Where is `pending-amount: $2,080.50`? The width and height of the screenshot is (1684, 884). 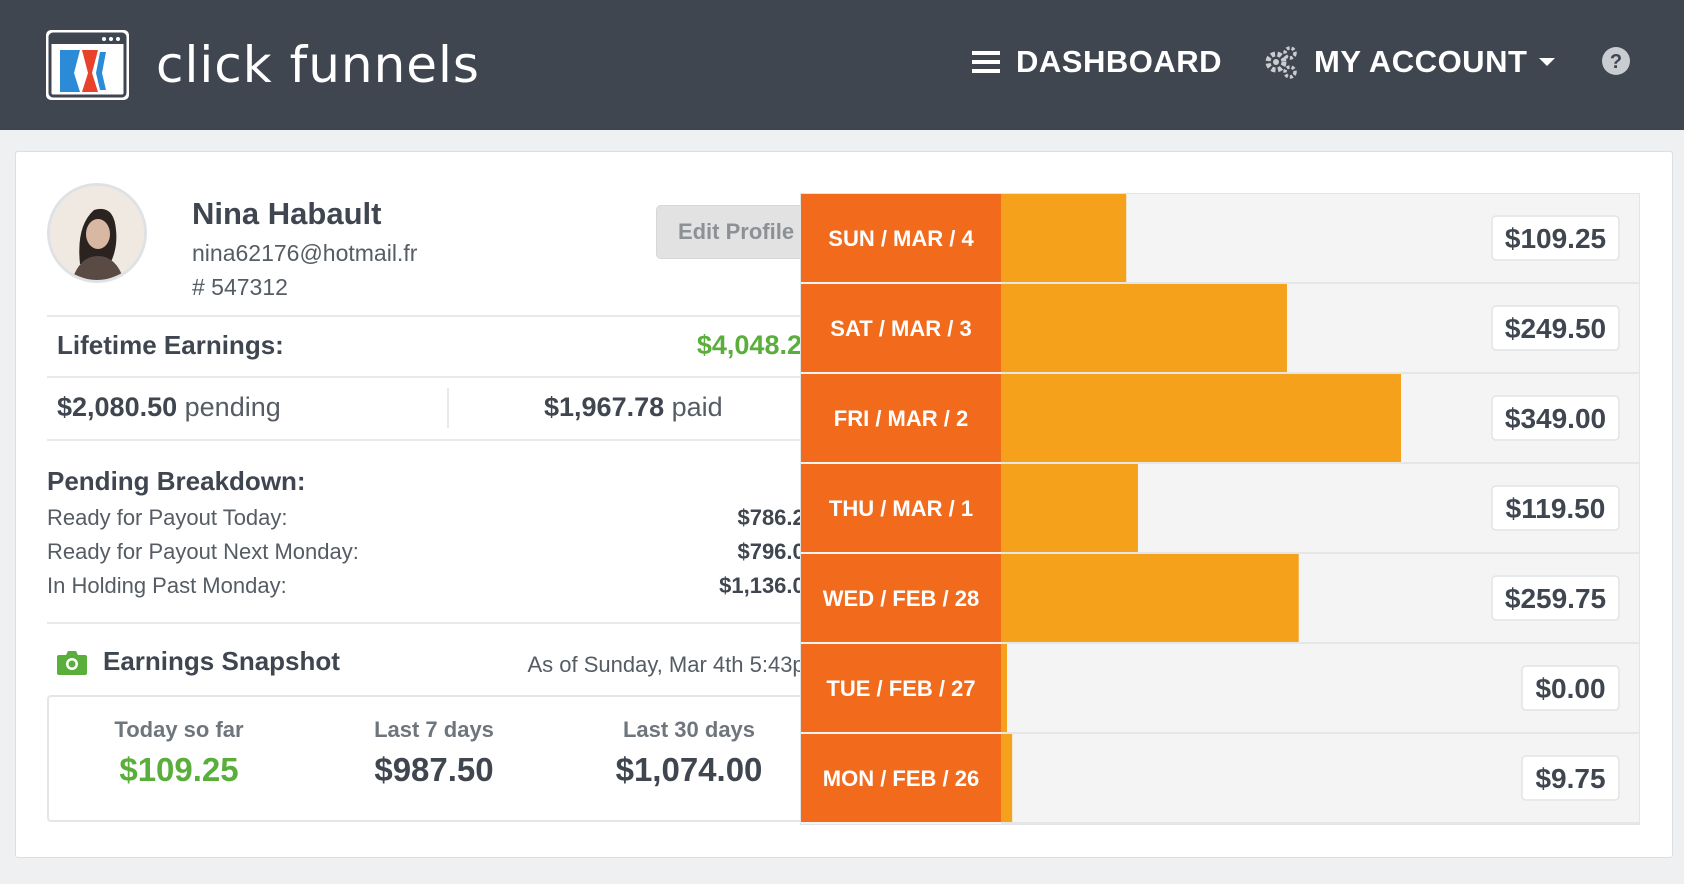
pending-amount: $2,080.50 is located at coordinates (117, 407).